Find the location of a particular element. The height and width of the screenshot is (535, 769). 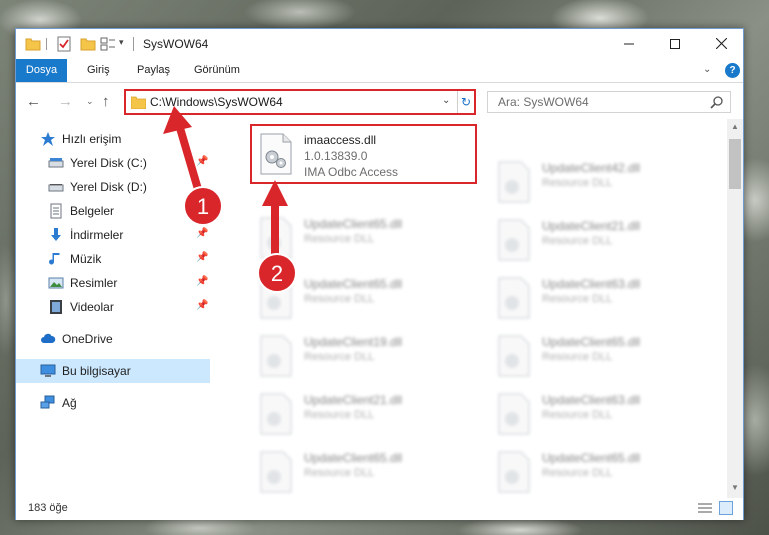

sidebar-item-local-disk-c: Yerel Disk (C:) 📌 is located at coordinates (113, 163).